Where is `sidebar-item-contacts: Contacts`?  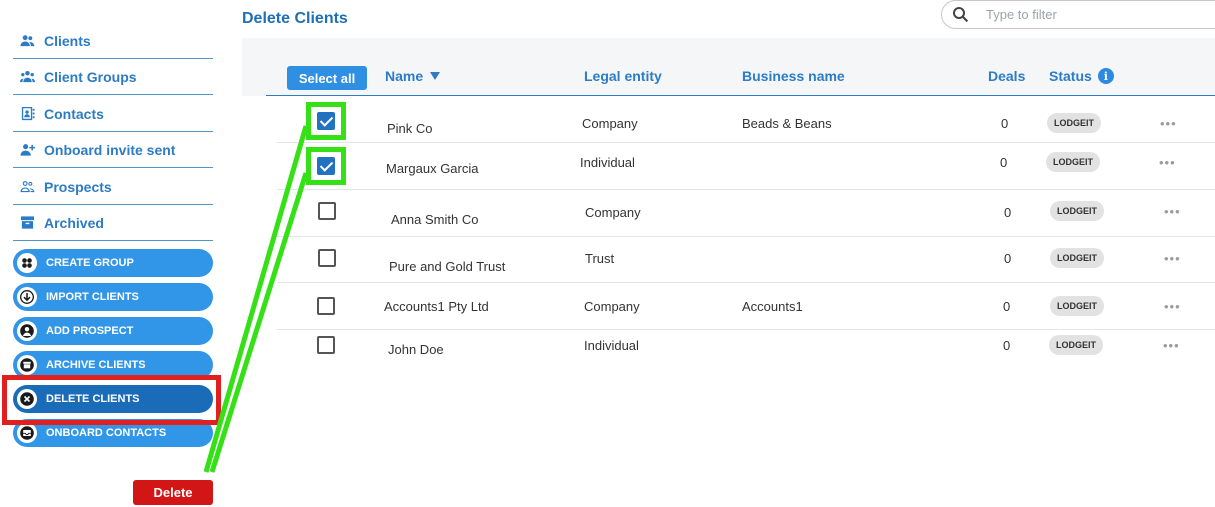 sidebar-item-contacts: Contacts is located at coordinates (113, 114).